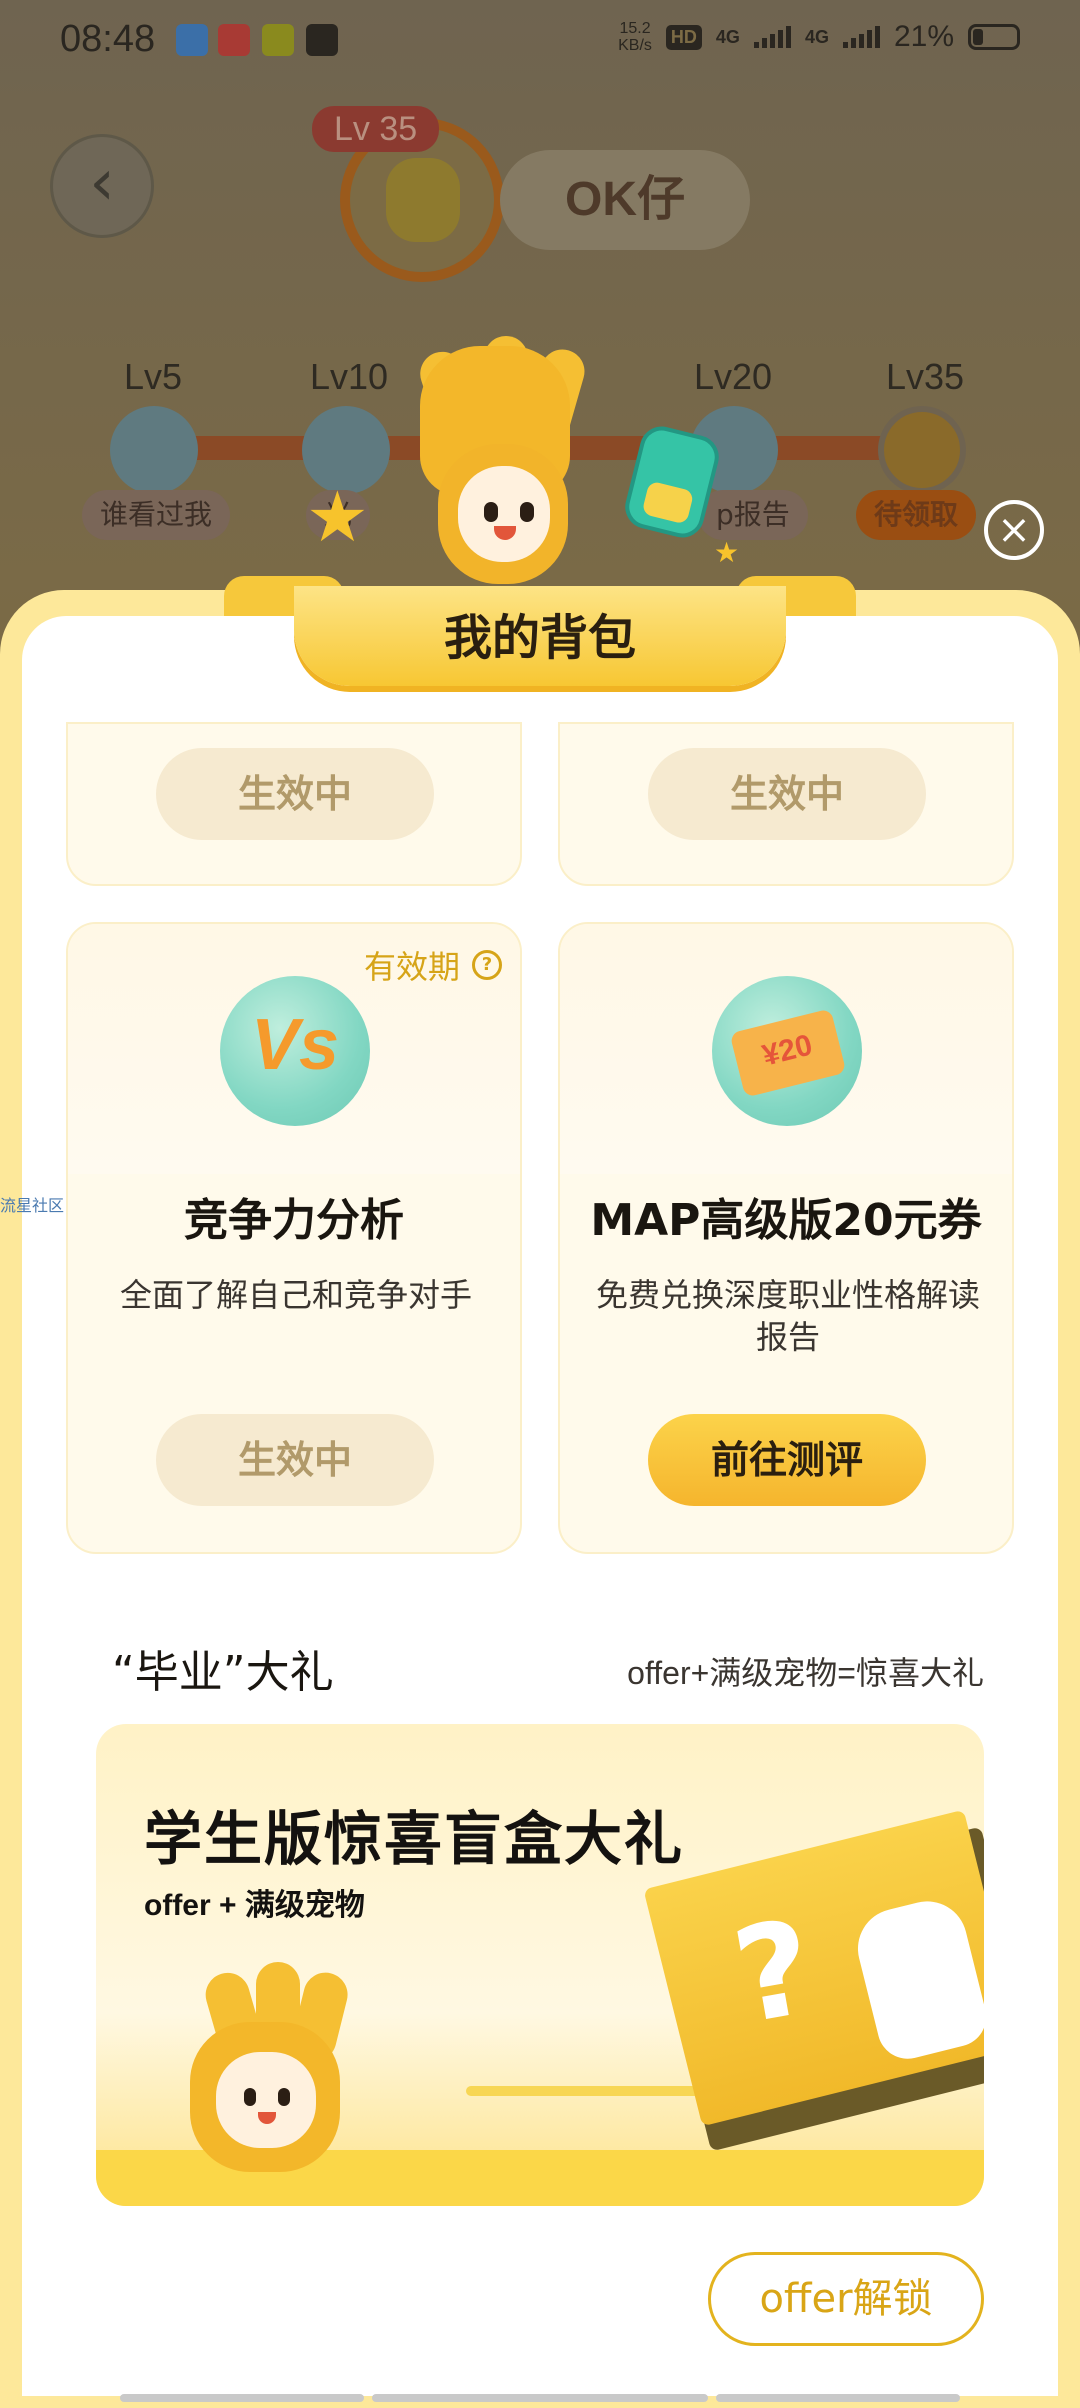 This screenshot has height=2408, width=1080. What do you see at coordinates (591, 2091) in the screenshot?
I see `banner-decor-line` at bounding box center [591, 2091].